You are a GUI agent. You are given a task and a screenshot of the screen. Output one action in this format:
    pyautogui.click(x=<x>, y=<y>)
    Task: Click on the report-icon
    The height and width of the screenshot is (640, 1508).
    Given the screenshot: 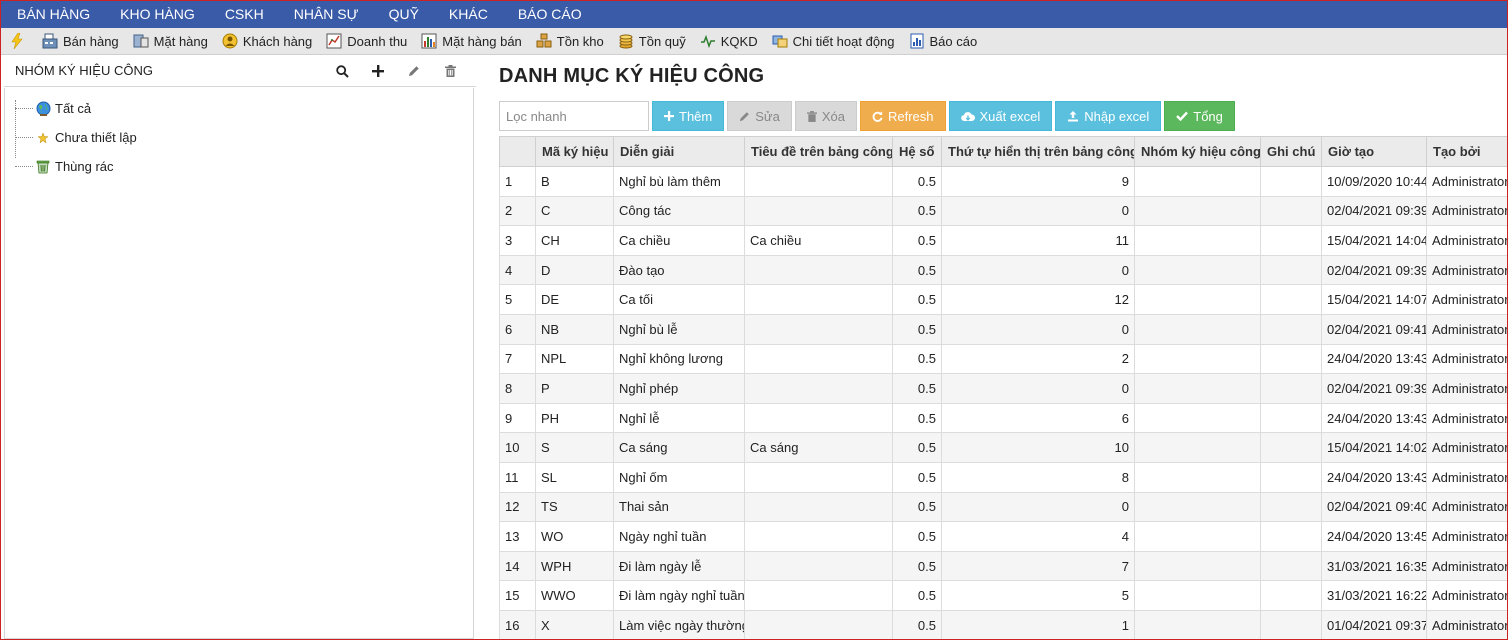 What is the action you would take?
    pyautogui.click(x=917, y=41)
    